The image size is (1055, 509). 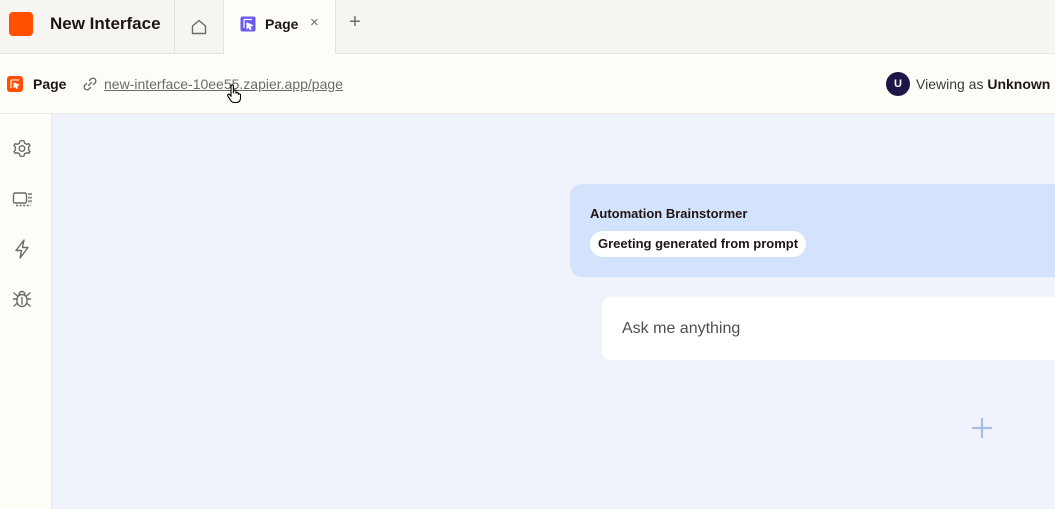 I want to click on page-icon, so click(x=248, y=26).